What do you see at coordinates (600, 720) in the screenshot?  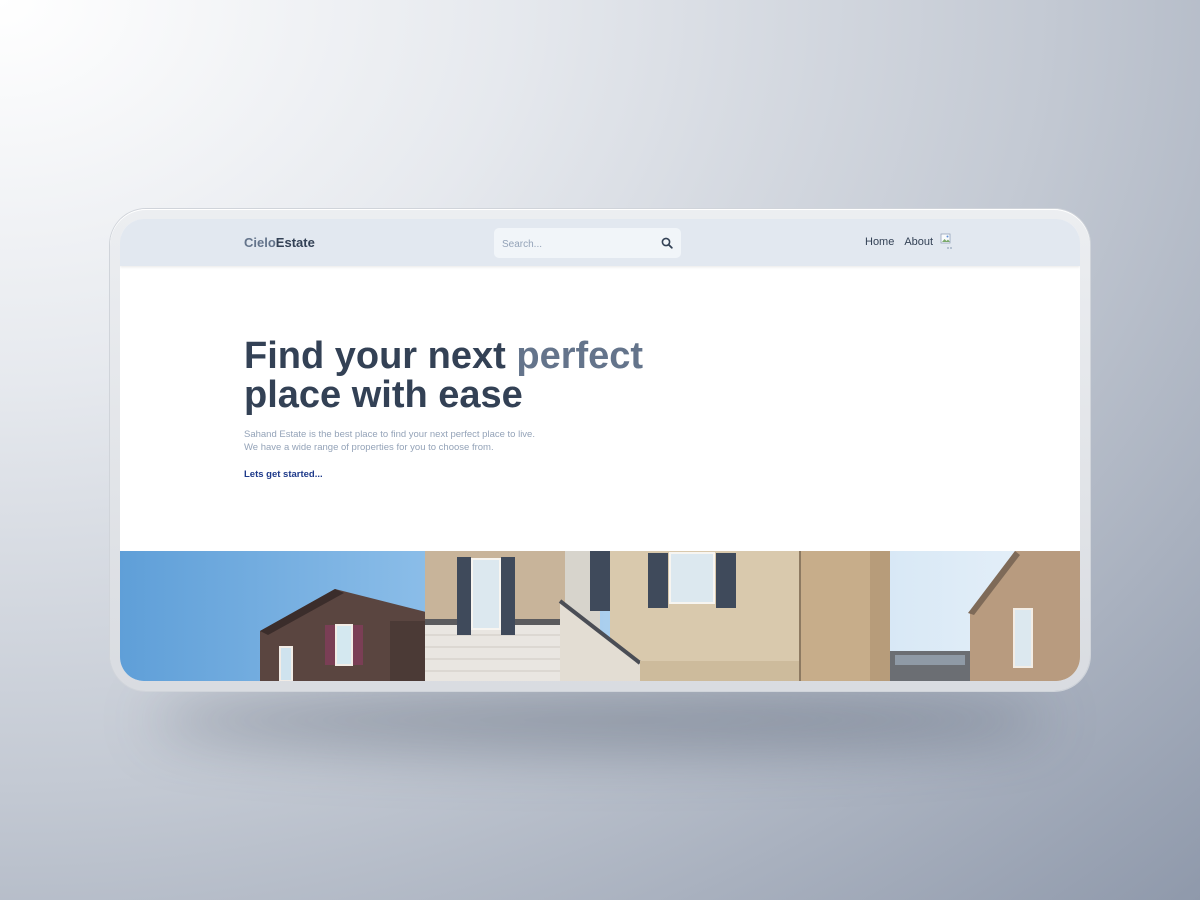 I see `device-shadow` at bounding box center [600, 720].